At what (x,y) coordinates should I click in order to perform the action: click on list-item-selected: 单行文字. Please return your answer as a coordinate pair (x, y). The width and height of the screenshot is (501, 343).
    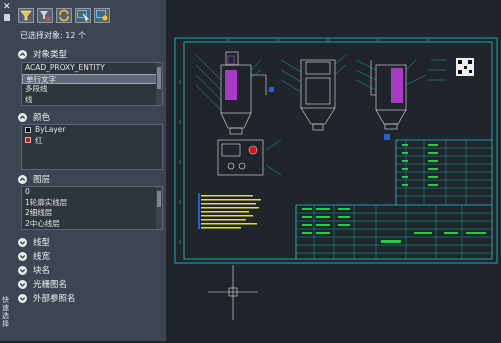
    Looking at the image, I should click on (92, 78).